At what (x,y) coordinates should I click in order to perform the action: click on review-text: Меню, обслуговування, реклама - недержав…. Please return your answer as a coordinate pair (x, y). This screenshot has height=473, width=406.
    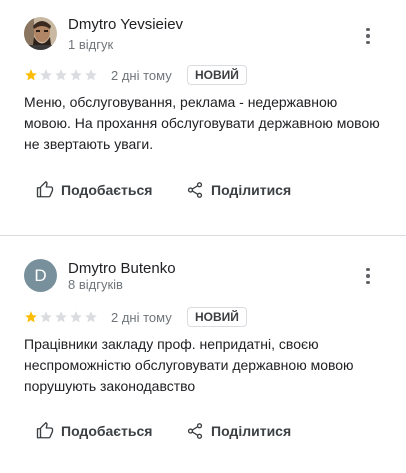
    Looking at the image, I should click on (202, 123).